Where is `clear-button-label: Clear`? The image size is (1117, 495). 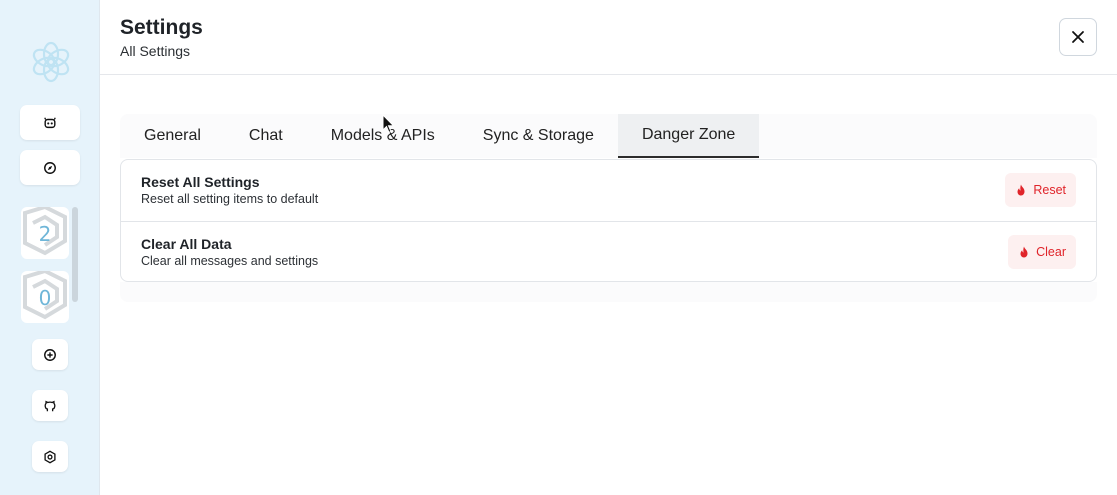
clear-button-label: Clear is located at coordinates (1051, 252).